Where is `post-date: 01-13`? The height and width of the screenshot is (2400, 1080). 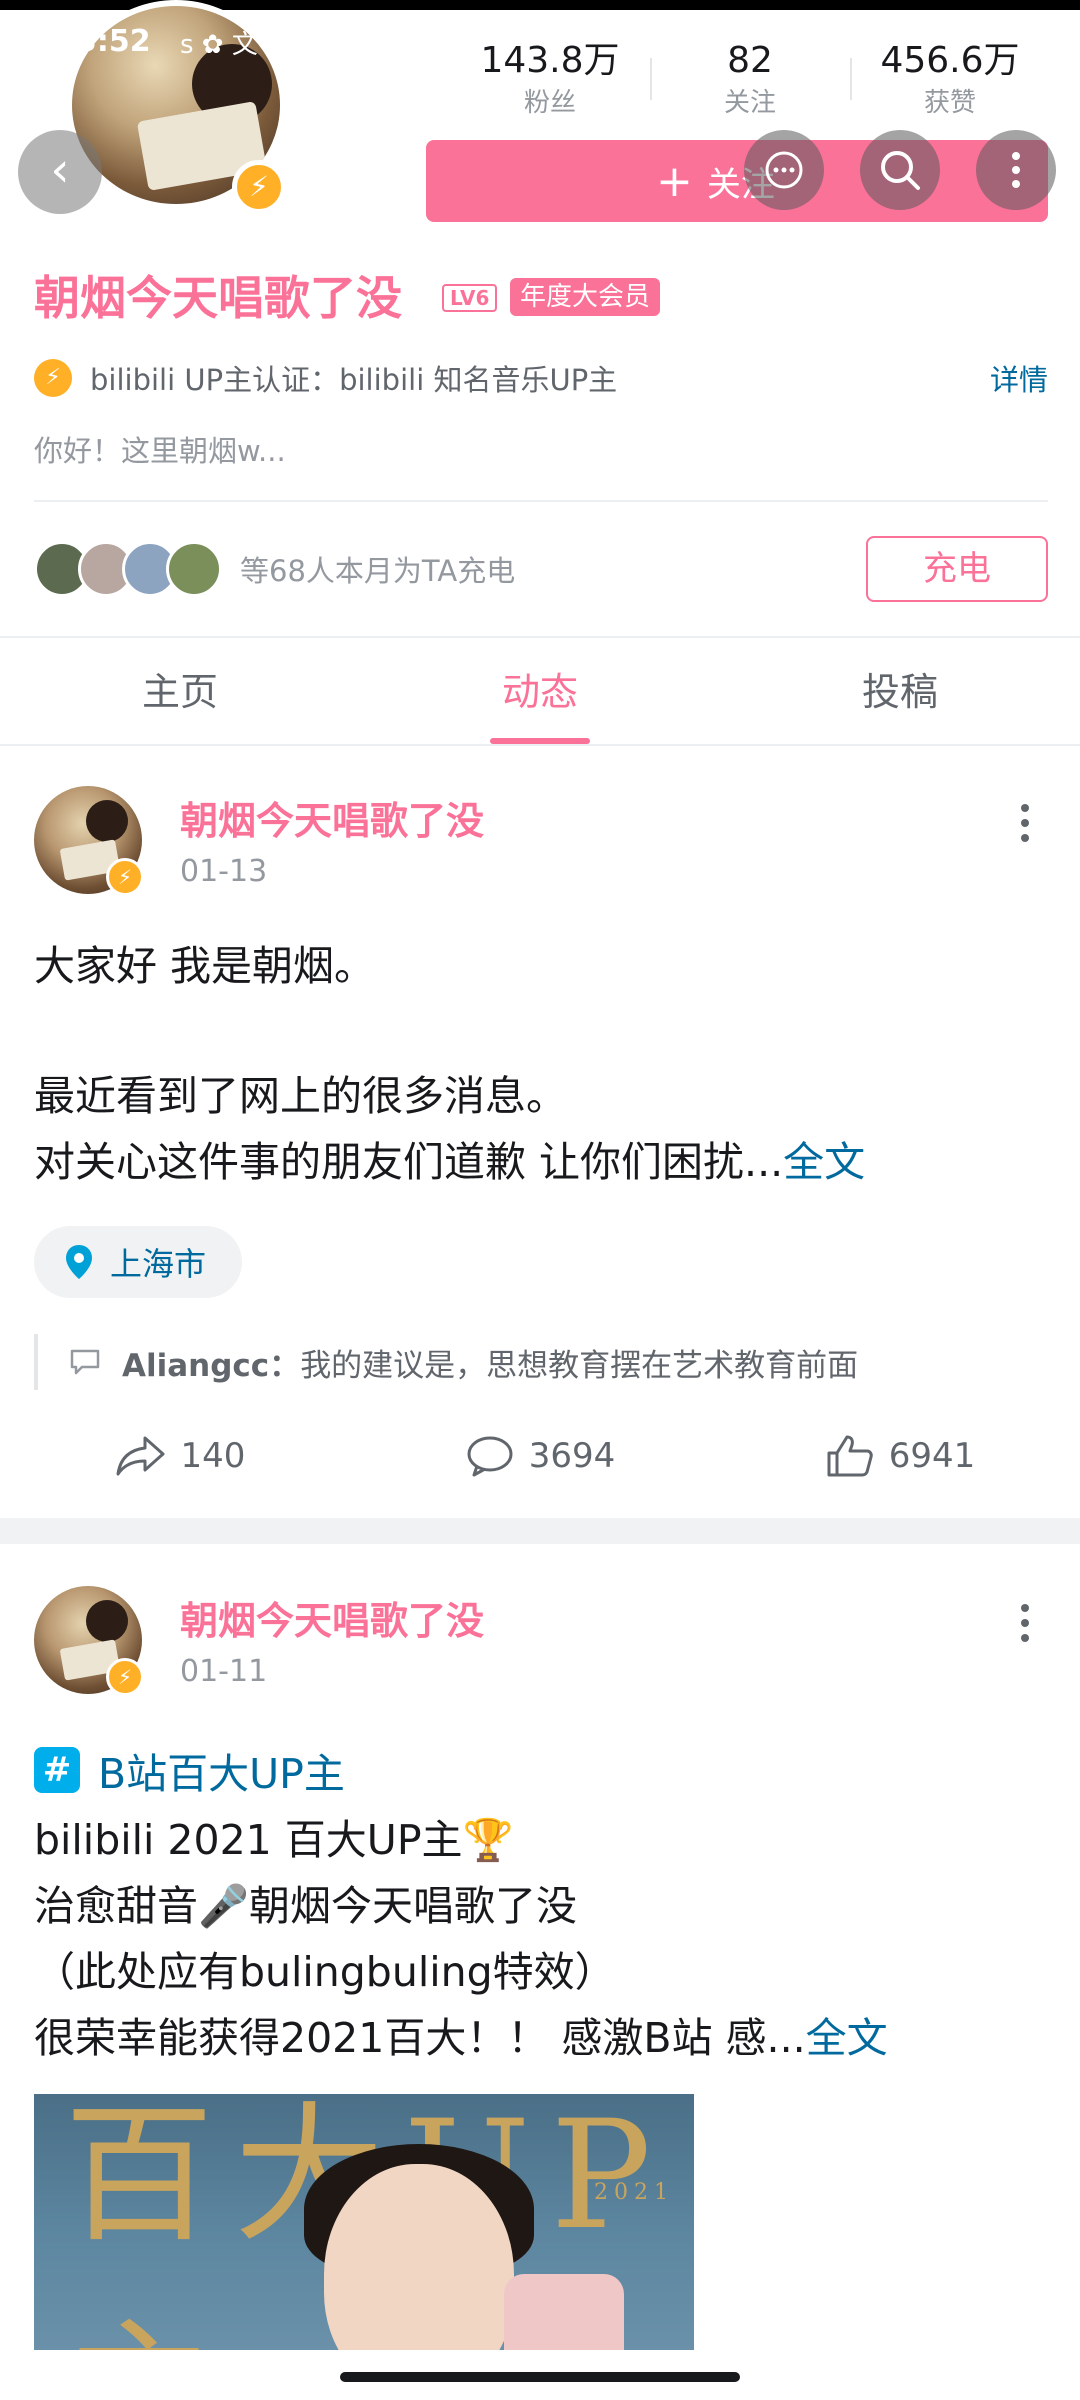 post-date: 01-13 is located at coordinates (224, 871).